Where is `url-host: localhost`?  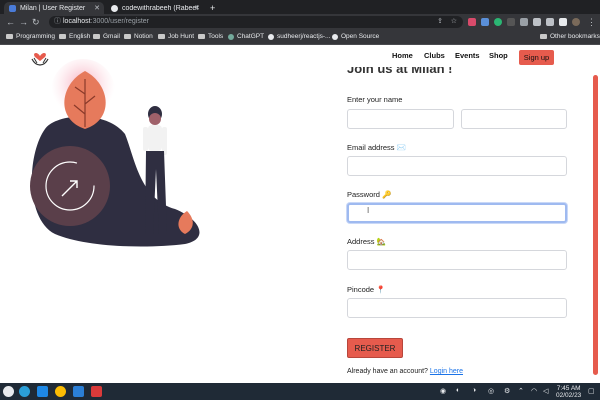 url-host: localhost is located at coordinates (77, 21).